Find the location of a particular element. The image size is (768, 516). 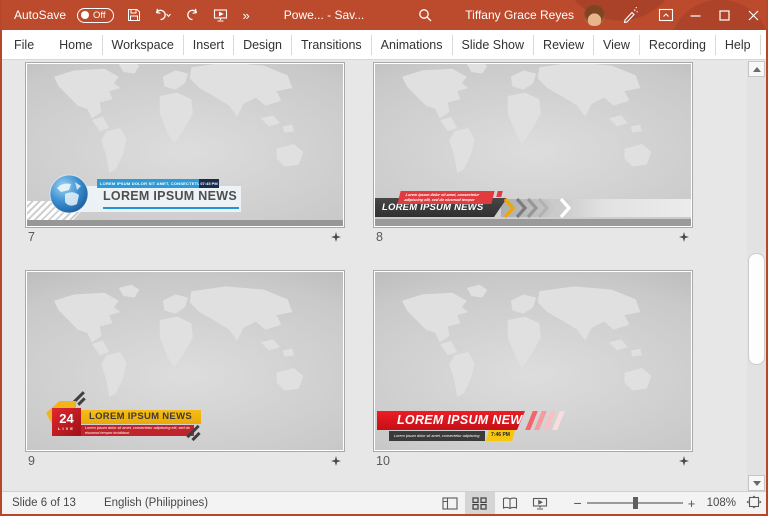

slide-9-label: 9 is located at coordinates (185, 461).